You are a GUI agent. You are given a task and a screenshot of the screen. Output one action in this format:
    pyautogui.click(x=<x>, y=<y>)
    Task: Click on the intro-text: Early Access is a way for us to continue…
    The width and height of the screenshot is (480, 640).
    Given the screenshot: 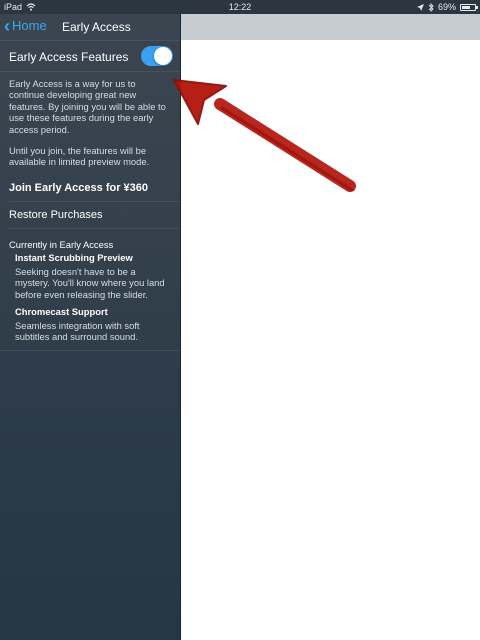 What is the action you would take?
    pyautogui.click(x=87, y=106)
    